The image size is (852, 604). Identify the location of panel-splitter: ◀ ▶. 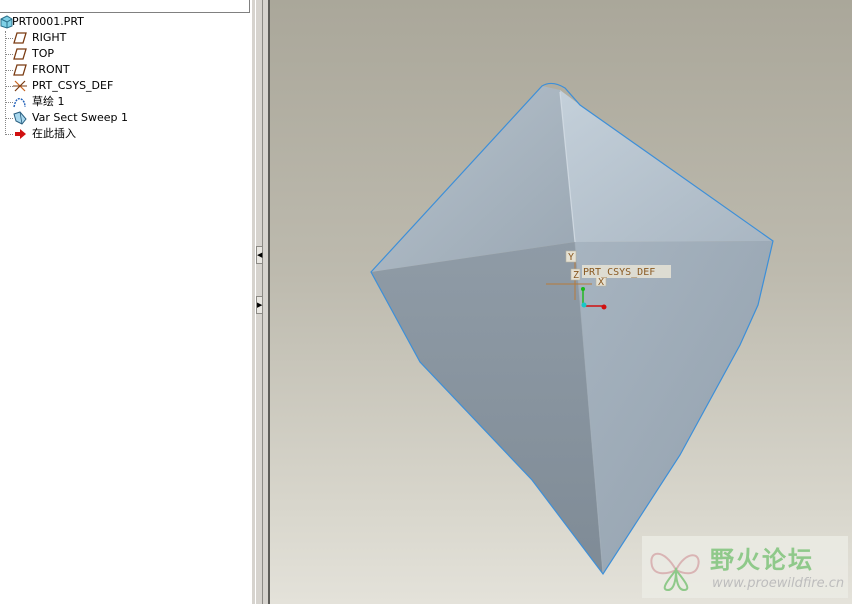
(261, 302).